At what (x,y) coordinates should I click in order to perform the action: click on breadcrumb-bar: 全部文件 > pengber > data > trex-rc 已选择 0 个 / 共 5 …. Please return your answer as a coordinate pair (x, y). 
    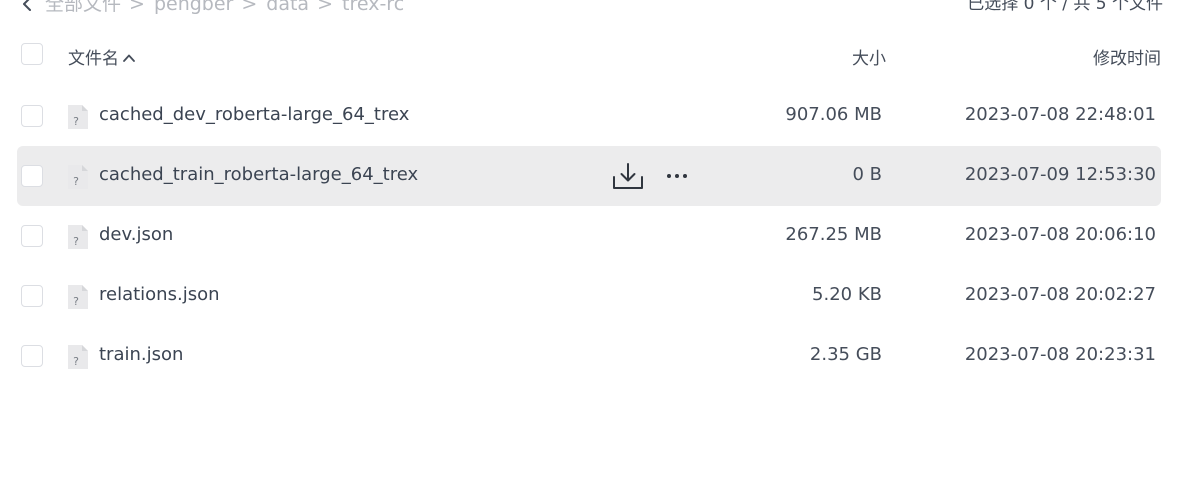
    Looking at the image, I should click on (597, 8).